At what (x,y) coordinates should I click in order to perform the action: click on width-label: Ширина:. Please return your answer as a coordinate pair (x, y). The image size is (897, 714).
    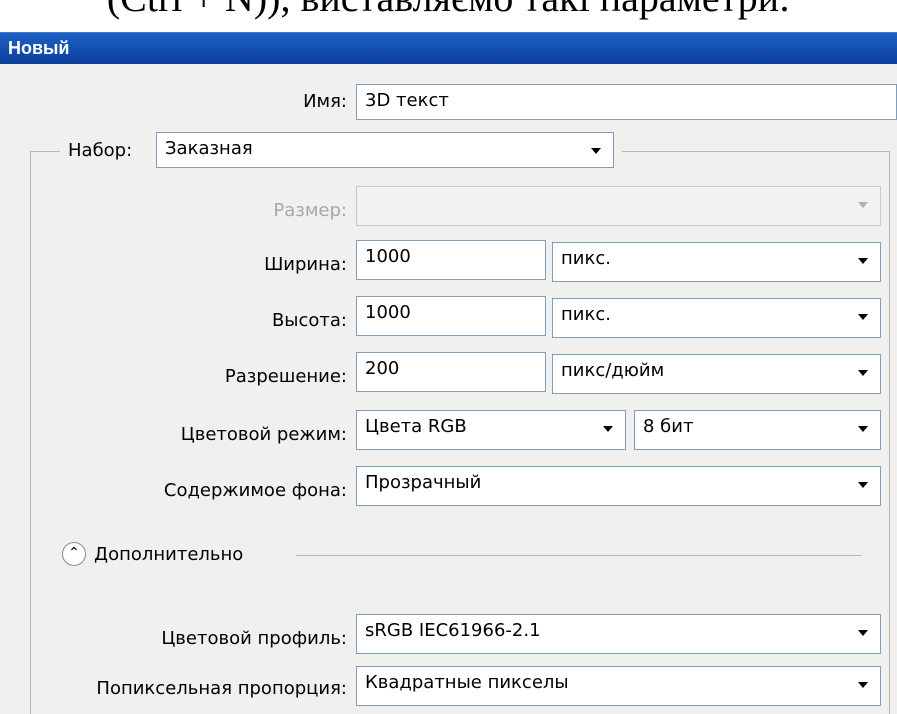
    Looking at the image, I should click on (305, 264).